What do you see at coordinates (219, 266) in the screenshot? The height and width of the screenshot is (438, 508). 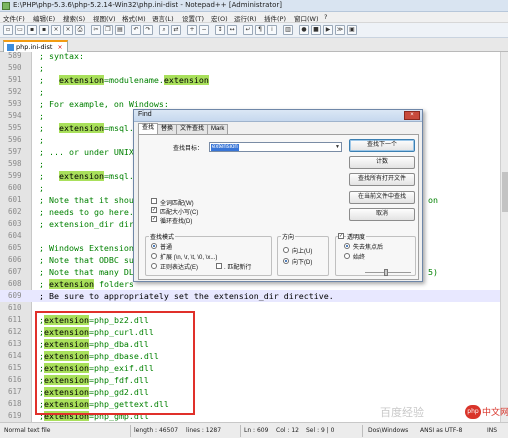 I see `match-newline-checkbox` at bounding box center [219, 266].